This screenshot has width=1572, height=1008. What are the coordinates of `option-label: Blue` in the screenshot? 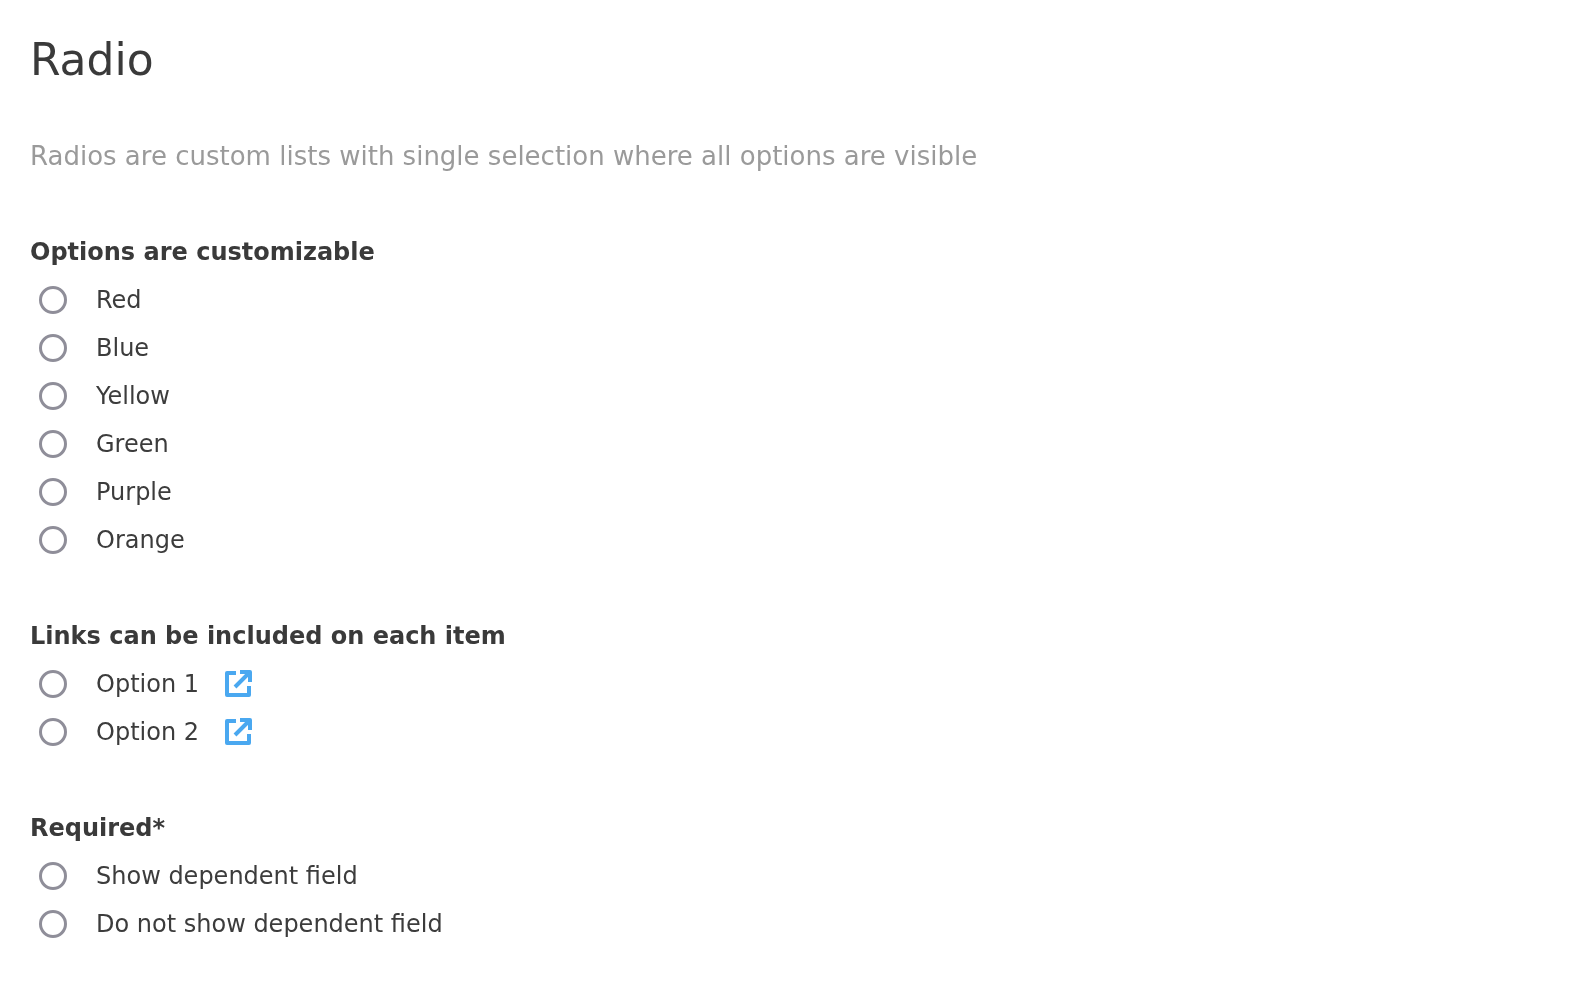 It's located at (123, 348).